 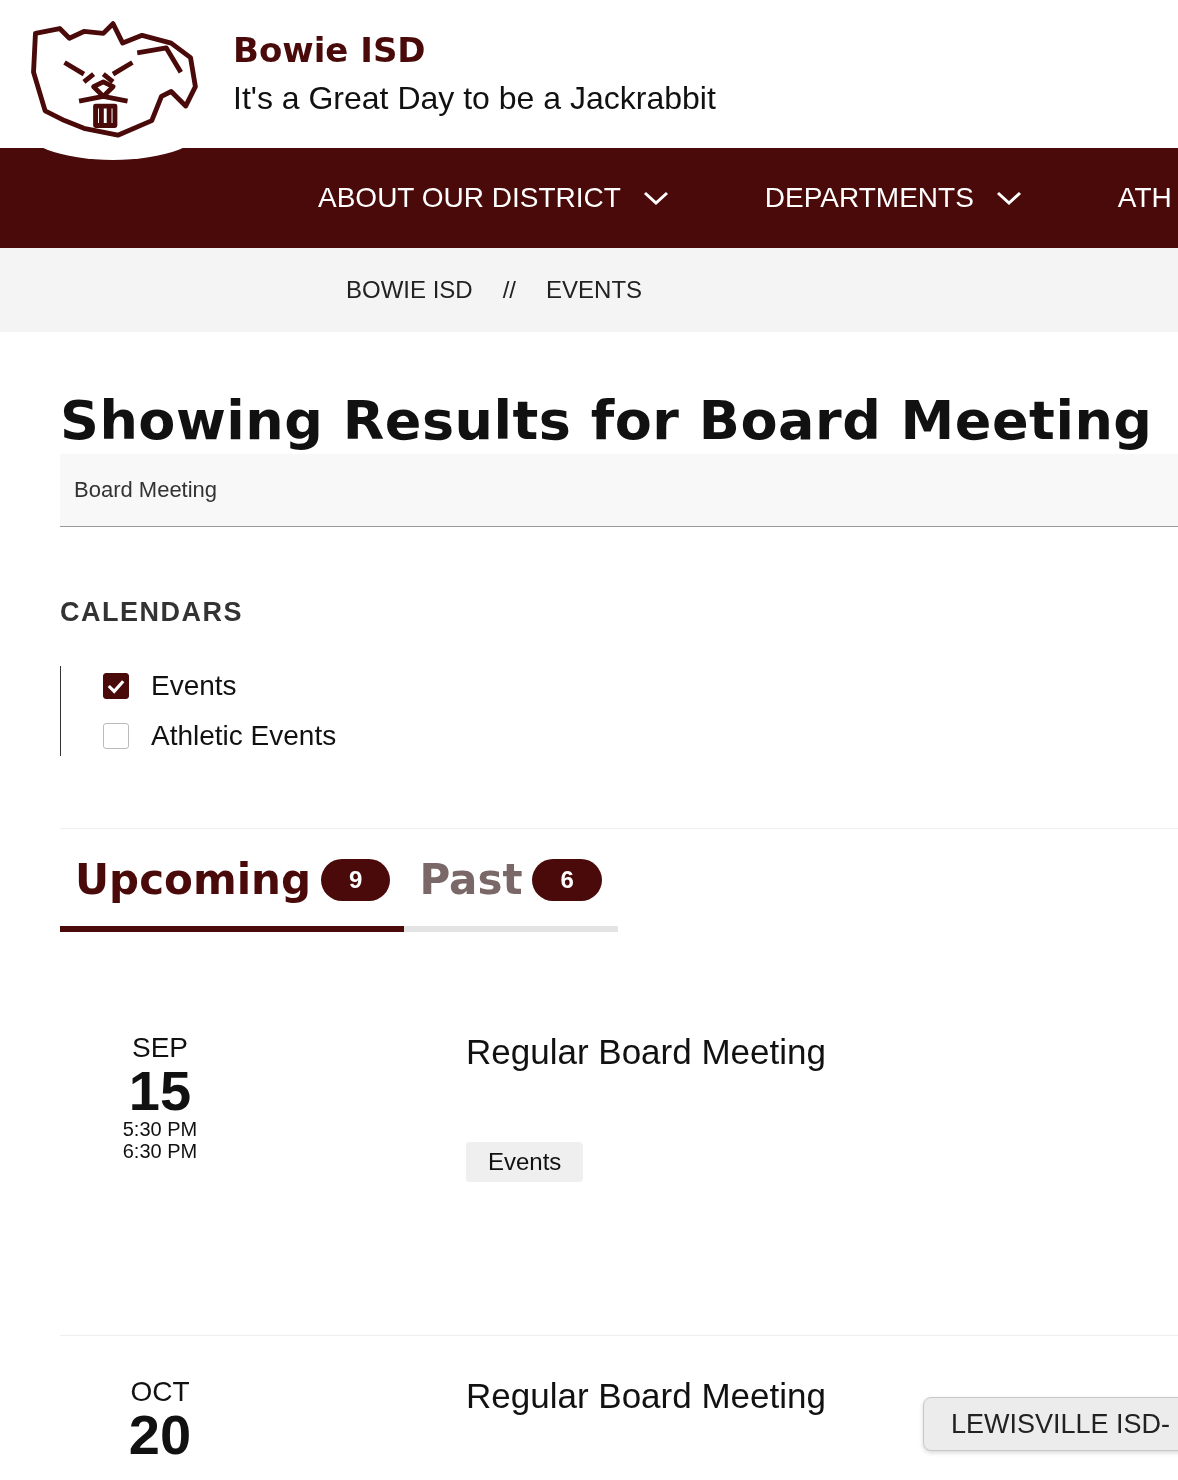 I want to click on site-name: Bowie ISD, so click(x=474, y=50).